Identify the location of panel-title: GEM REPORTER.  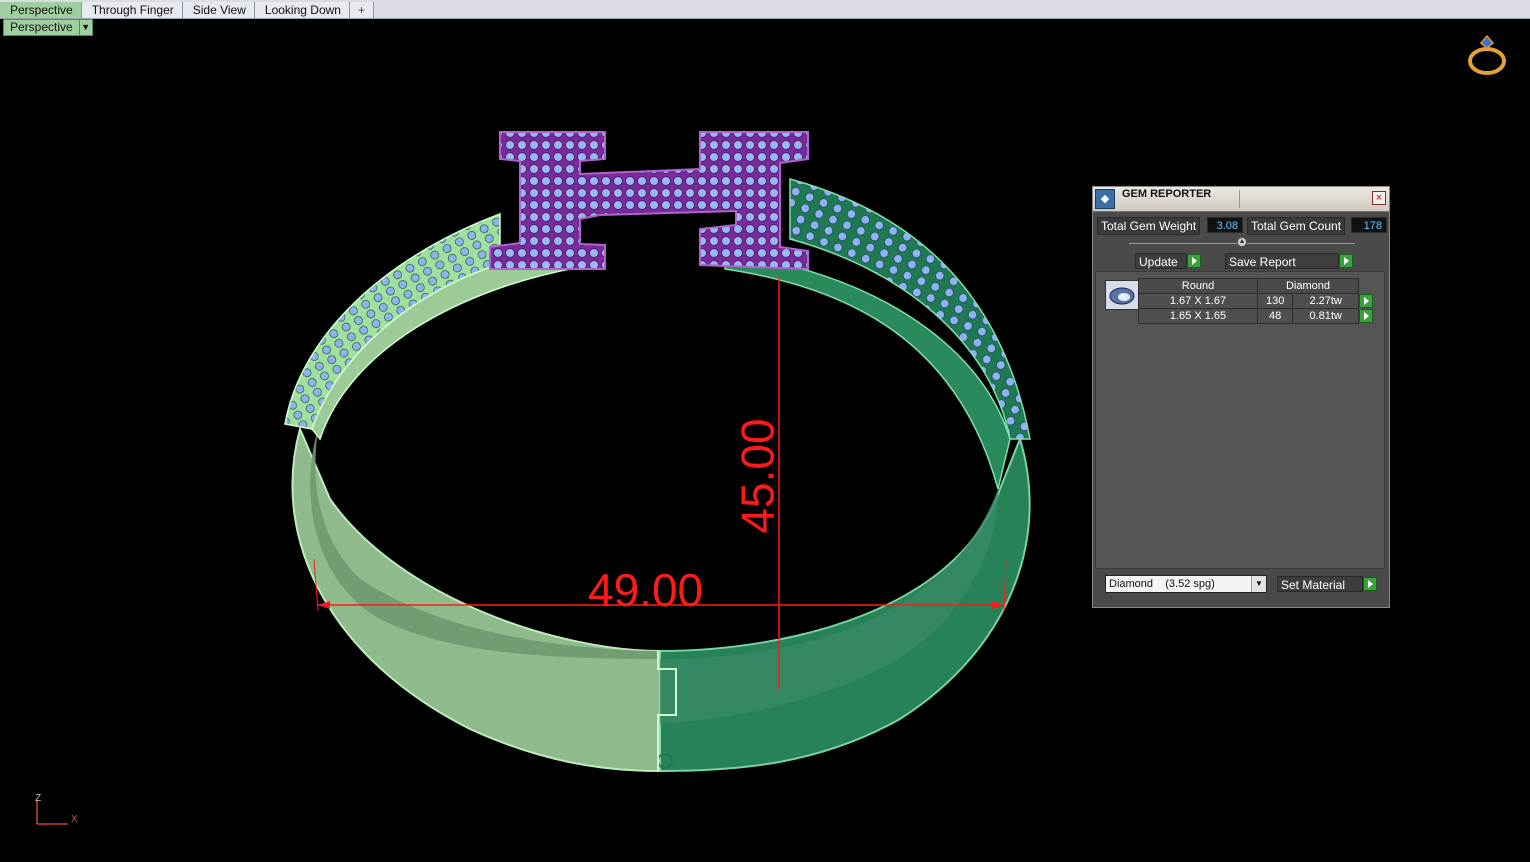
(1167, 194).